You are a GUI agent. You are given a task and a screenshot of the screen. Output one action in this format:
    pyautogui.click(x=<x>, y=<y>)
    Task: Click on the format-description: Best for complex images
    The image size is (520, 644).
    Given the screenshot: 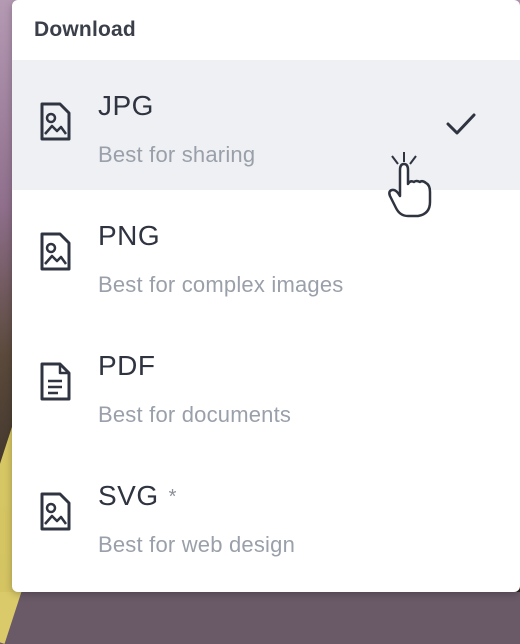 What is the action you would take?
    pyautogui.click(x=221, y=284)
    